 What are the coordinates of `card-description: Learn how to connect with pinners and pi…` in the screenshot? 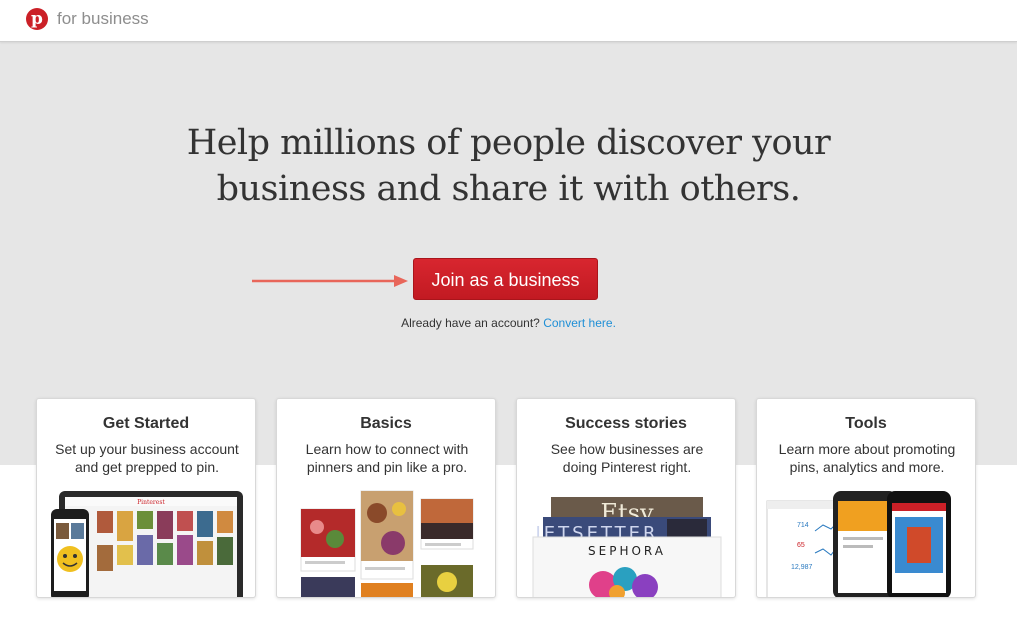 It's located at (387, 458).